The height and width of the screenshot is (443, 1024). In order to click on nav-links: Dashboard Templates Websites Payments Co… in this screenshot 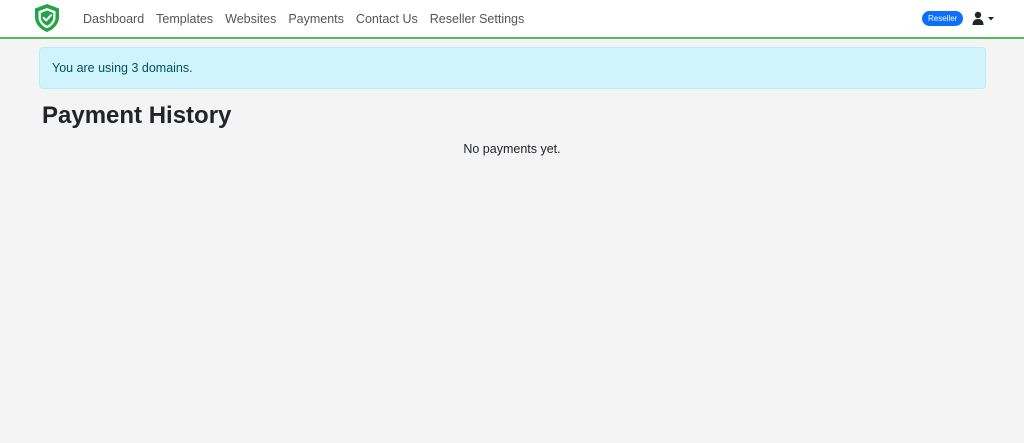, I will do `click(309, 18)`.